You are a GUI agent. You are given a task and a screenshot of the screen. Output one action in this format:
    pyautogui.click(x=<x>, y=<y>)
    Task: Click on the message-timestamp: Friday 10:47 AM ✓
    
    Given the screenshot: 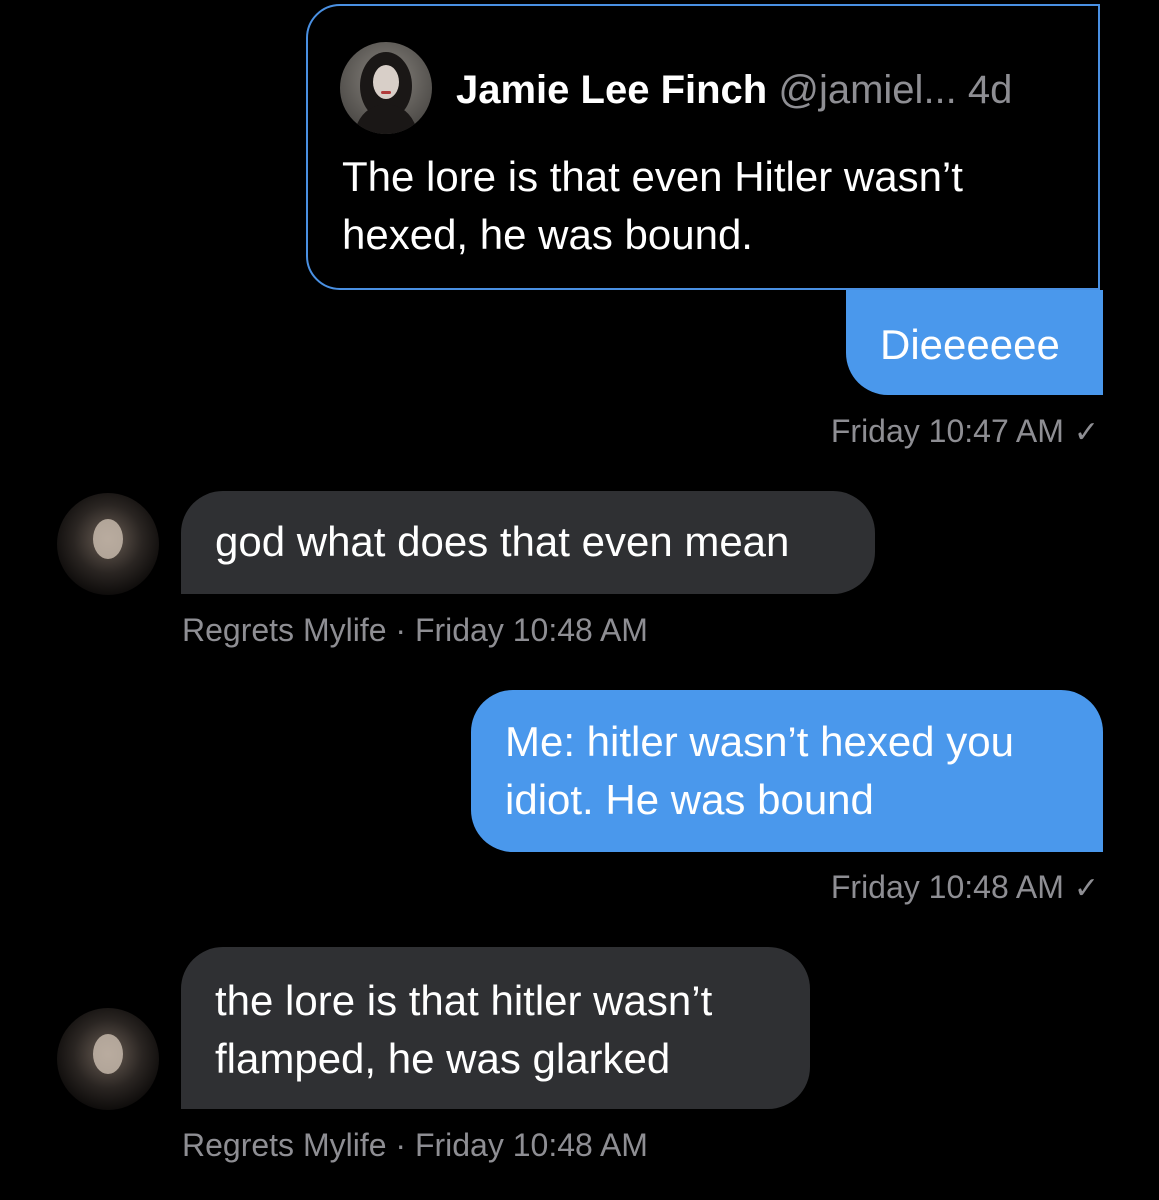 What is the action you would take?
    pyautogui.click(x=965, y=431)
    